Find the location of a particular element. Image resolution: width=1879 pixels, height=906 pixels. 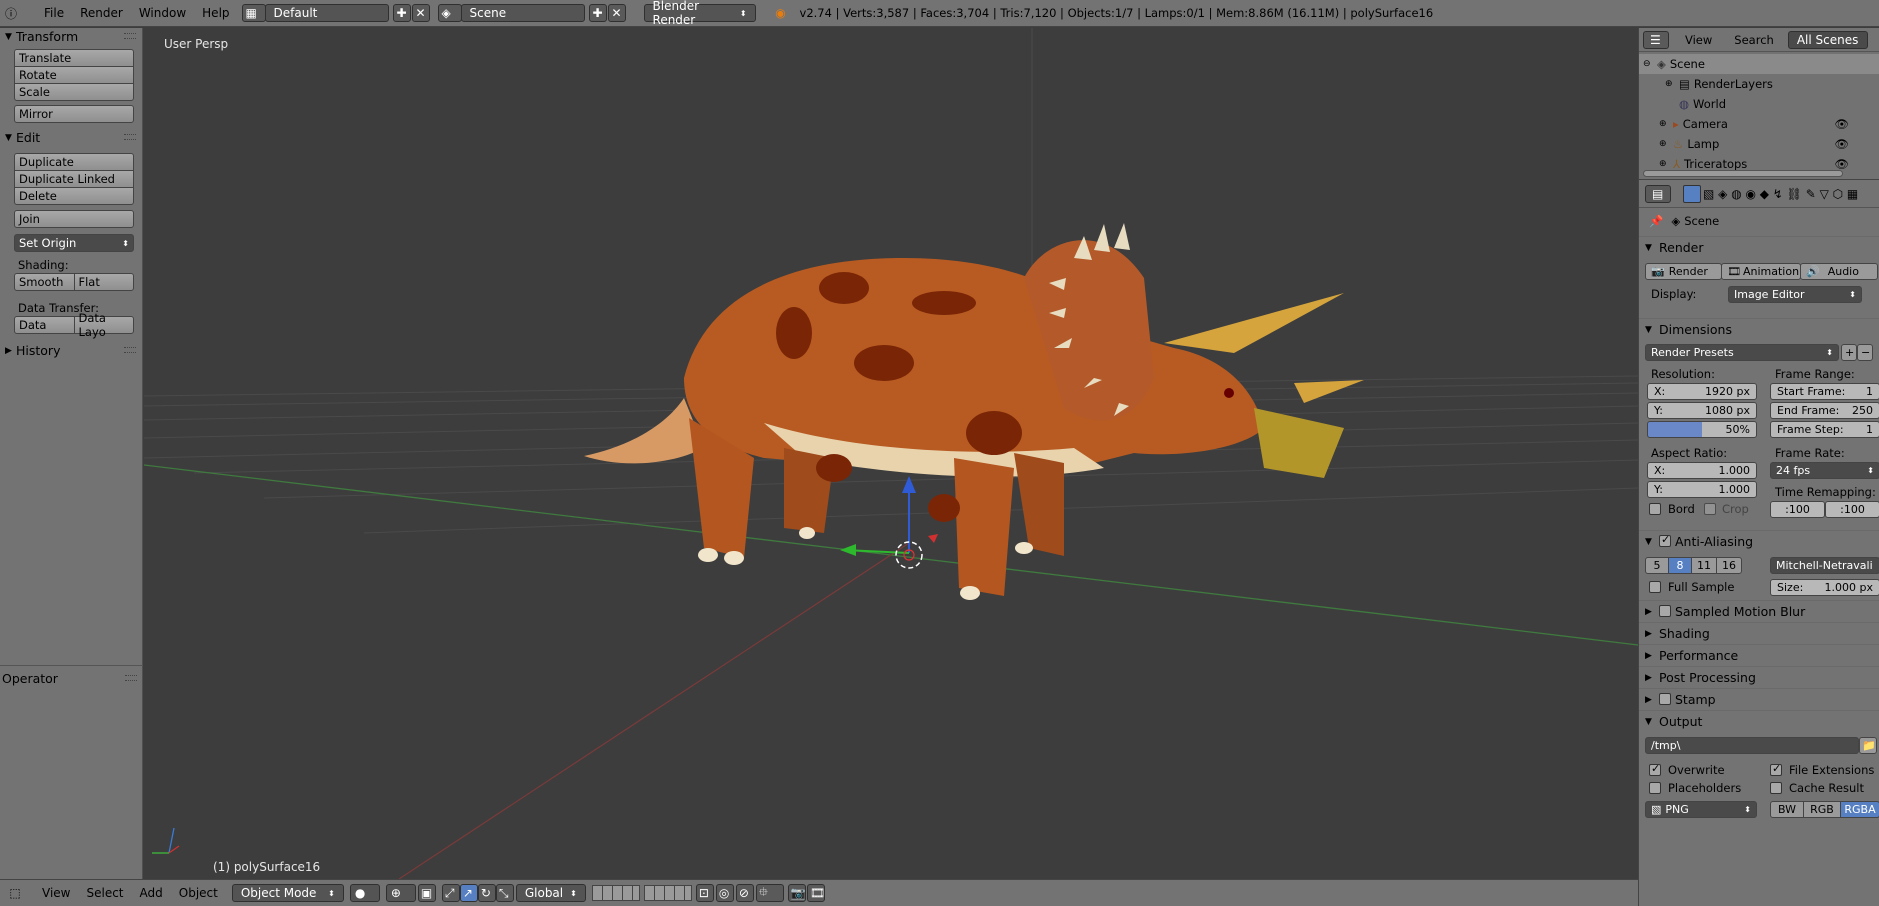

color-rgb-button: RGB is located at coordinates (1822, 809).